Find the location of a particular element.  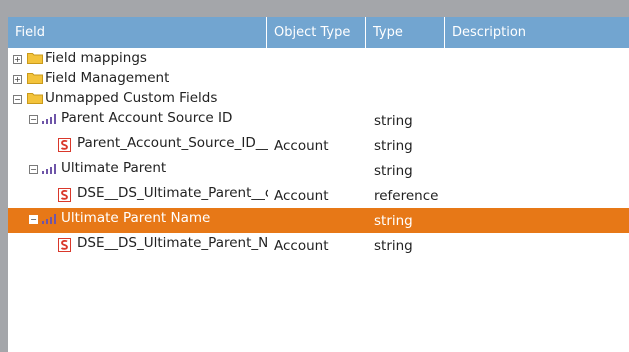

column-header-type: Type is located at coordinates (405, 32).